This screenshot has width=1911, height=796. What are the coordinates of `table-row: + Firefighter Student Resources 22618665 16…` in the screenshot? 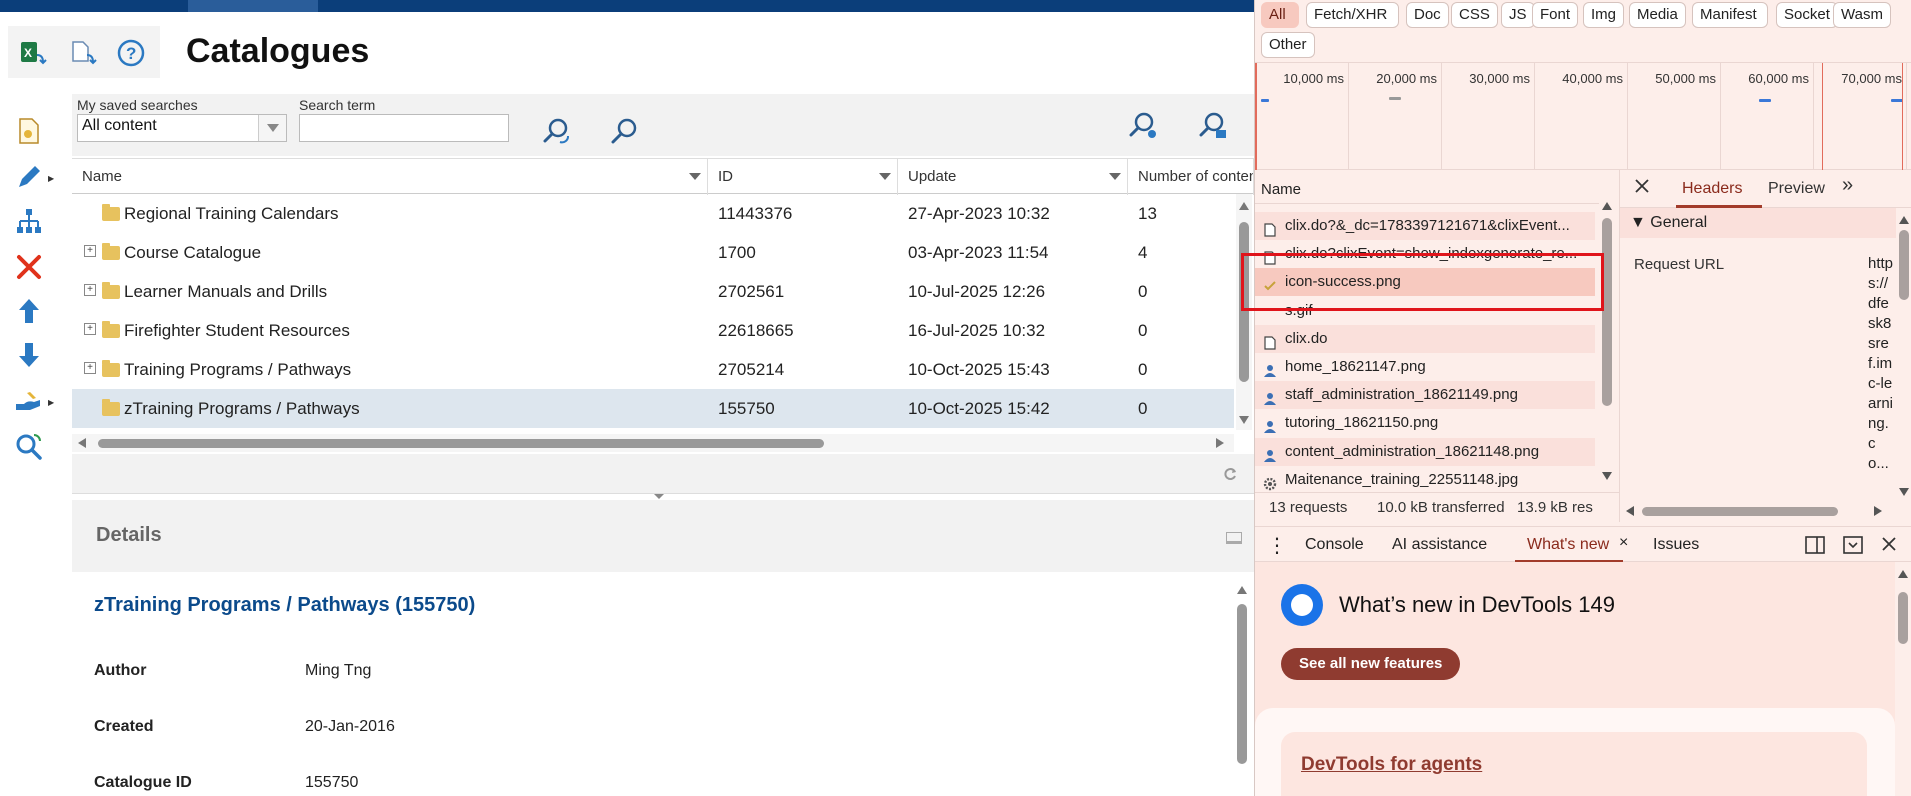 It's located at (653, 330).